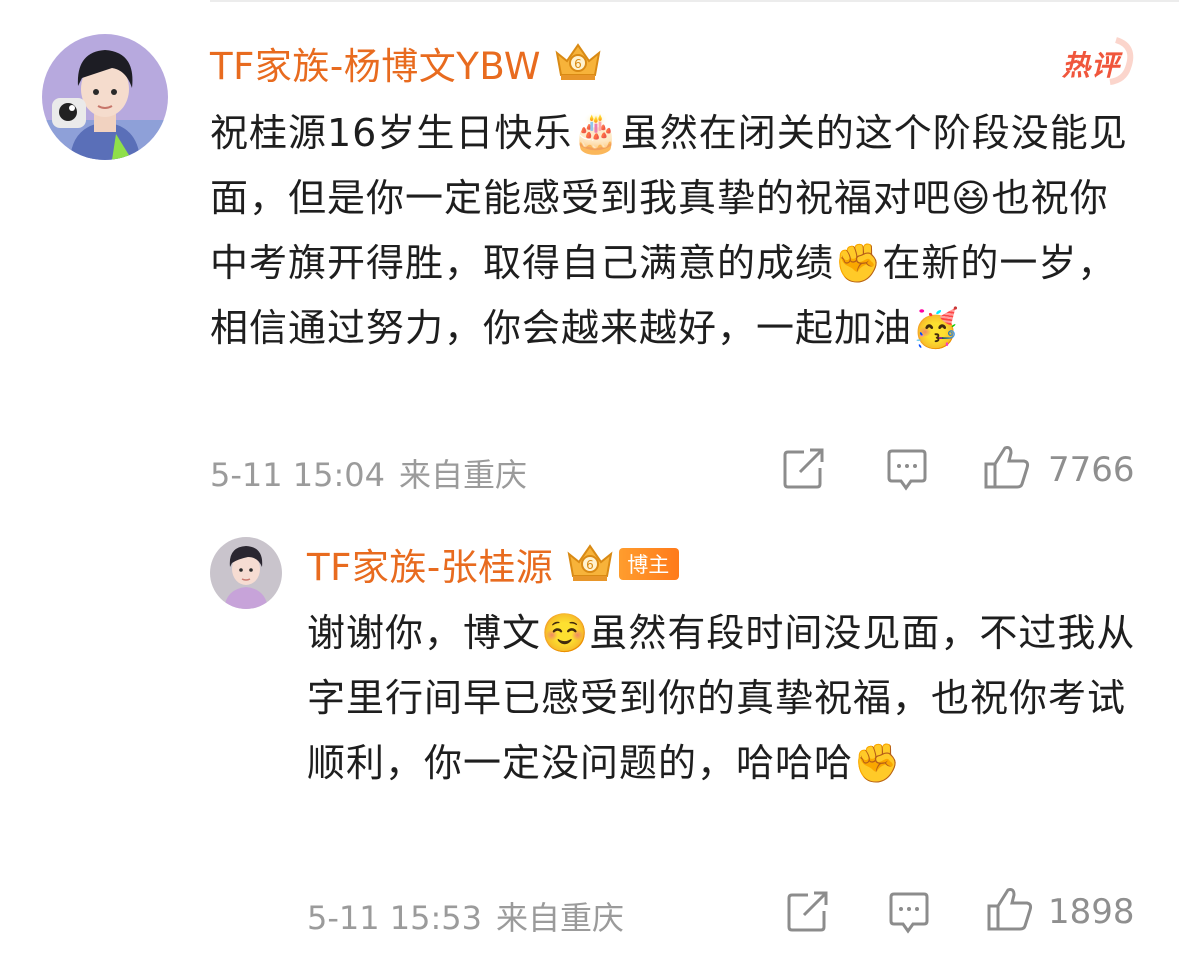 This screenshot has height=972, width=1179. Describe the element at coordinates (596, 133) in the screenshot. I see `birthday-cake-emoji: 🎂` at that location.